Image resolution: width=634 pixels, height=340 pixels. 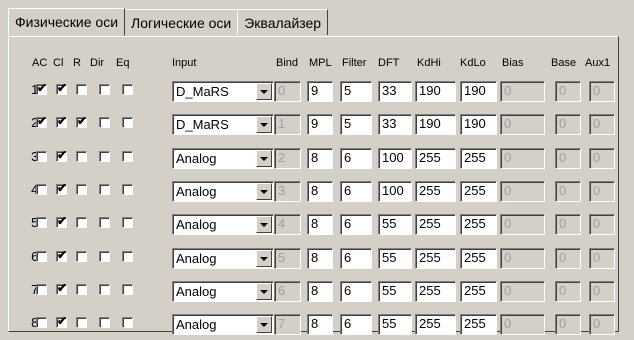 What do you see at coordinates (67, 22) in the screenshot?
I see `tab-physical-axes: Физические оси` at bounding box center [67, 22].